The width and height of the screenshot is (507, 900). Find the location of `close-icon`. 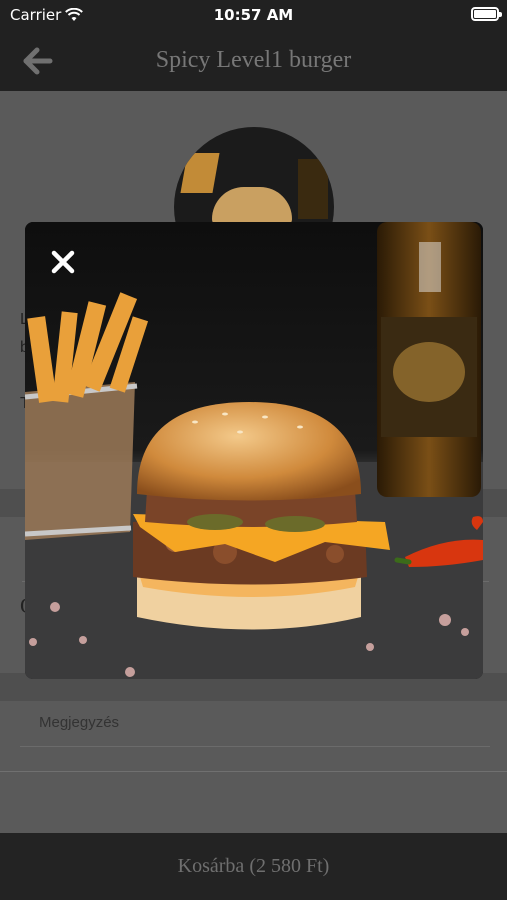

close-icon is located at coordinates (63, 262).